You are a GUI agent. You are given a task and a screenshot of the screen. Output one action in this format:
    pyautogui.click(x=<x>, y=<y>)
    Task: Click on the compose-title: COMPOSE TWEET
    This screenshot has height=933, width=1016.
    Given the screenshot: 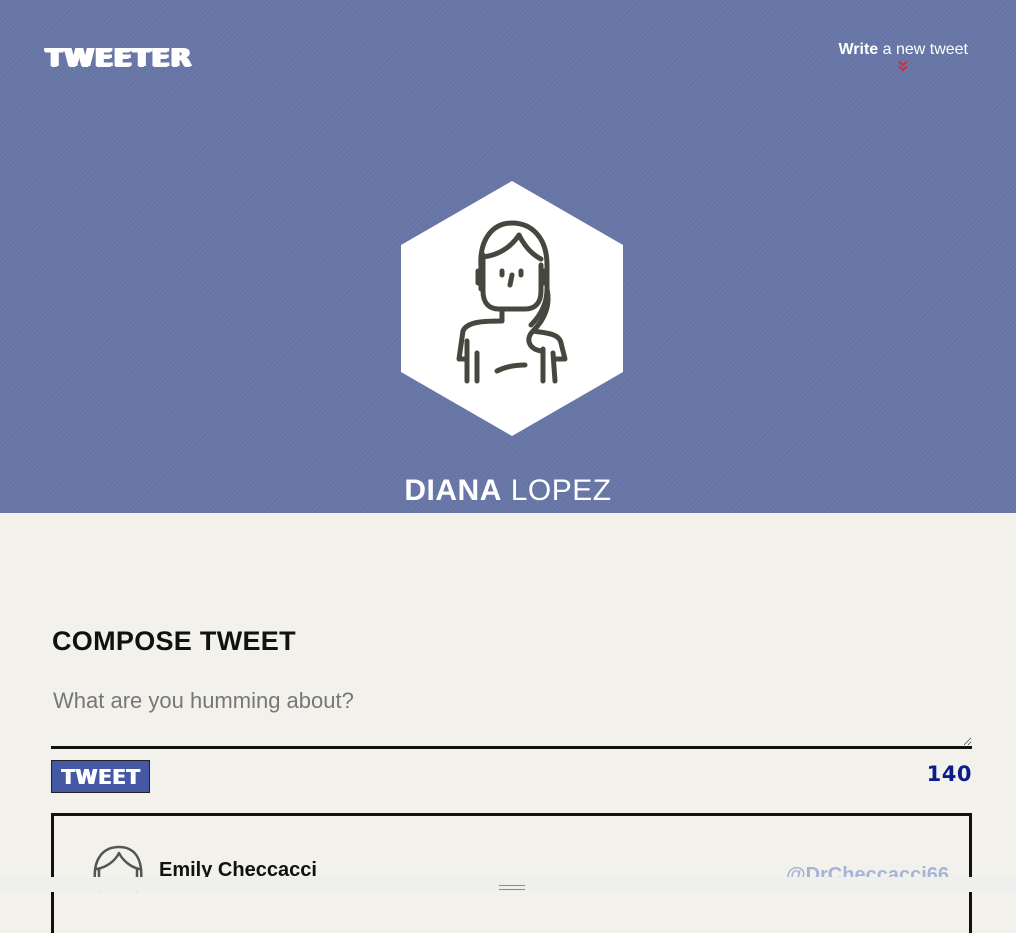 What is the action you would take?
    pyautogui.click(x=174, y=641)
    